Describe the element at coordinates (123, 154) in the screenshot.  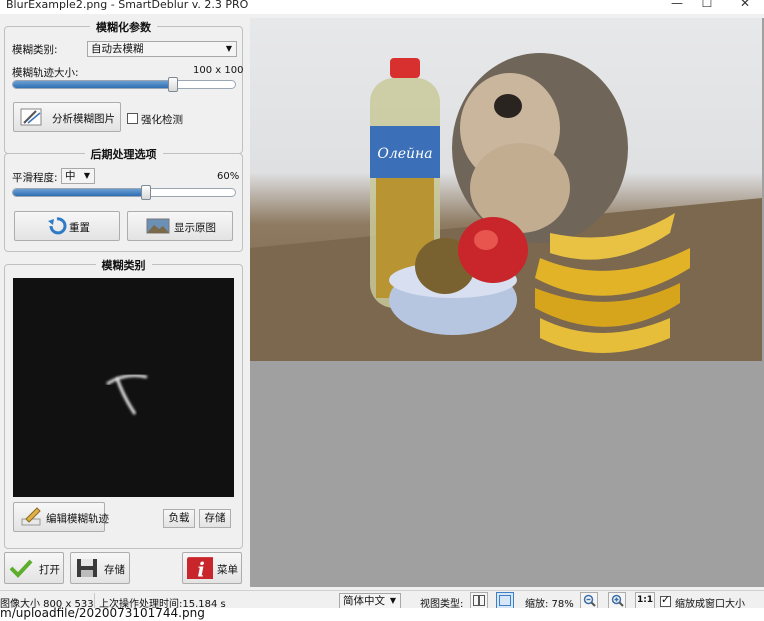
I see `post-processing-title: 后期处理选项` at that location.